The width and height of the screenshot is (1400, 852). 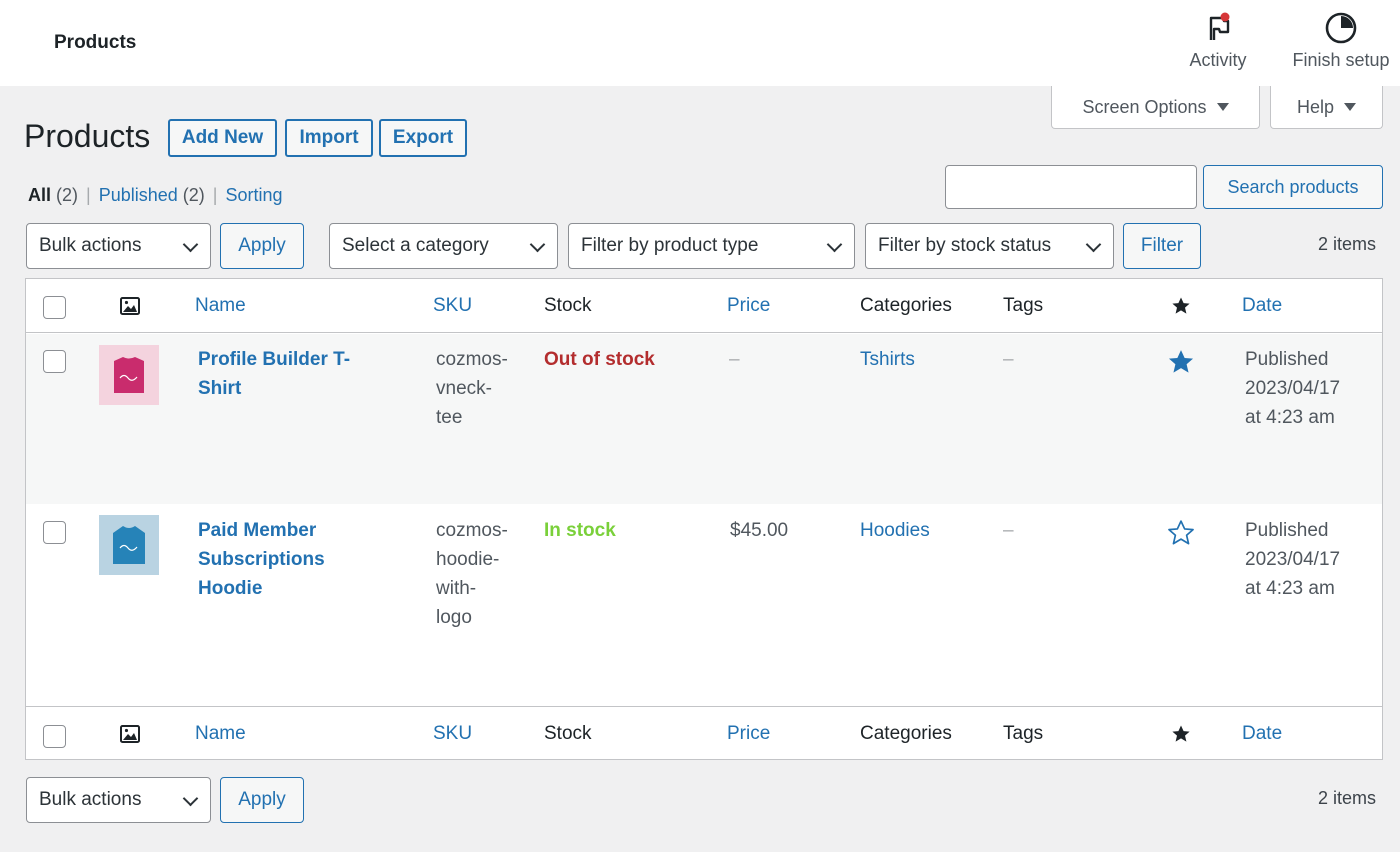 What do you see at coordinates (220, 388) in the screenshot?
I see `product-name-line: Shirt` at bounding box center [220, 388].